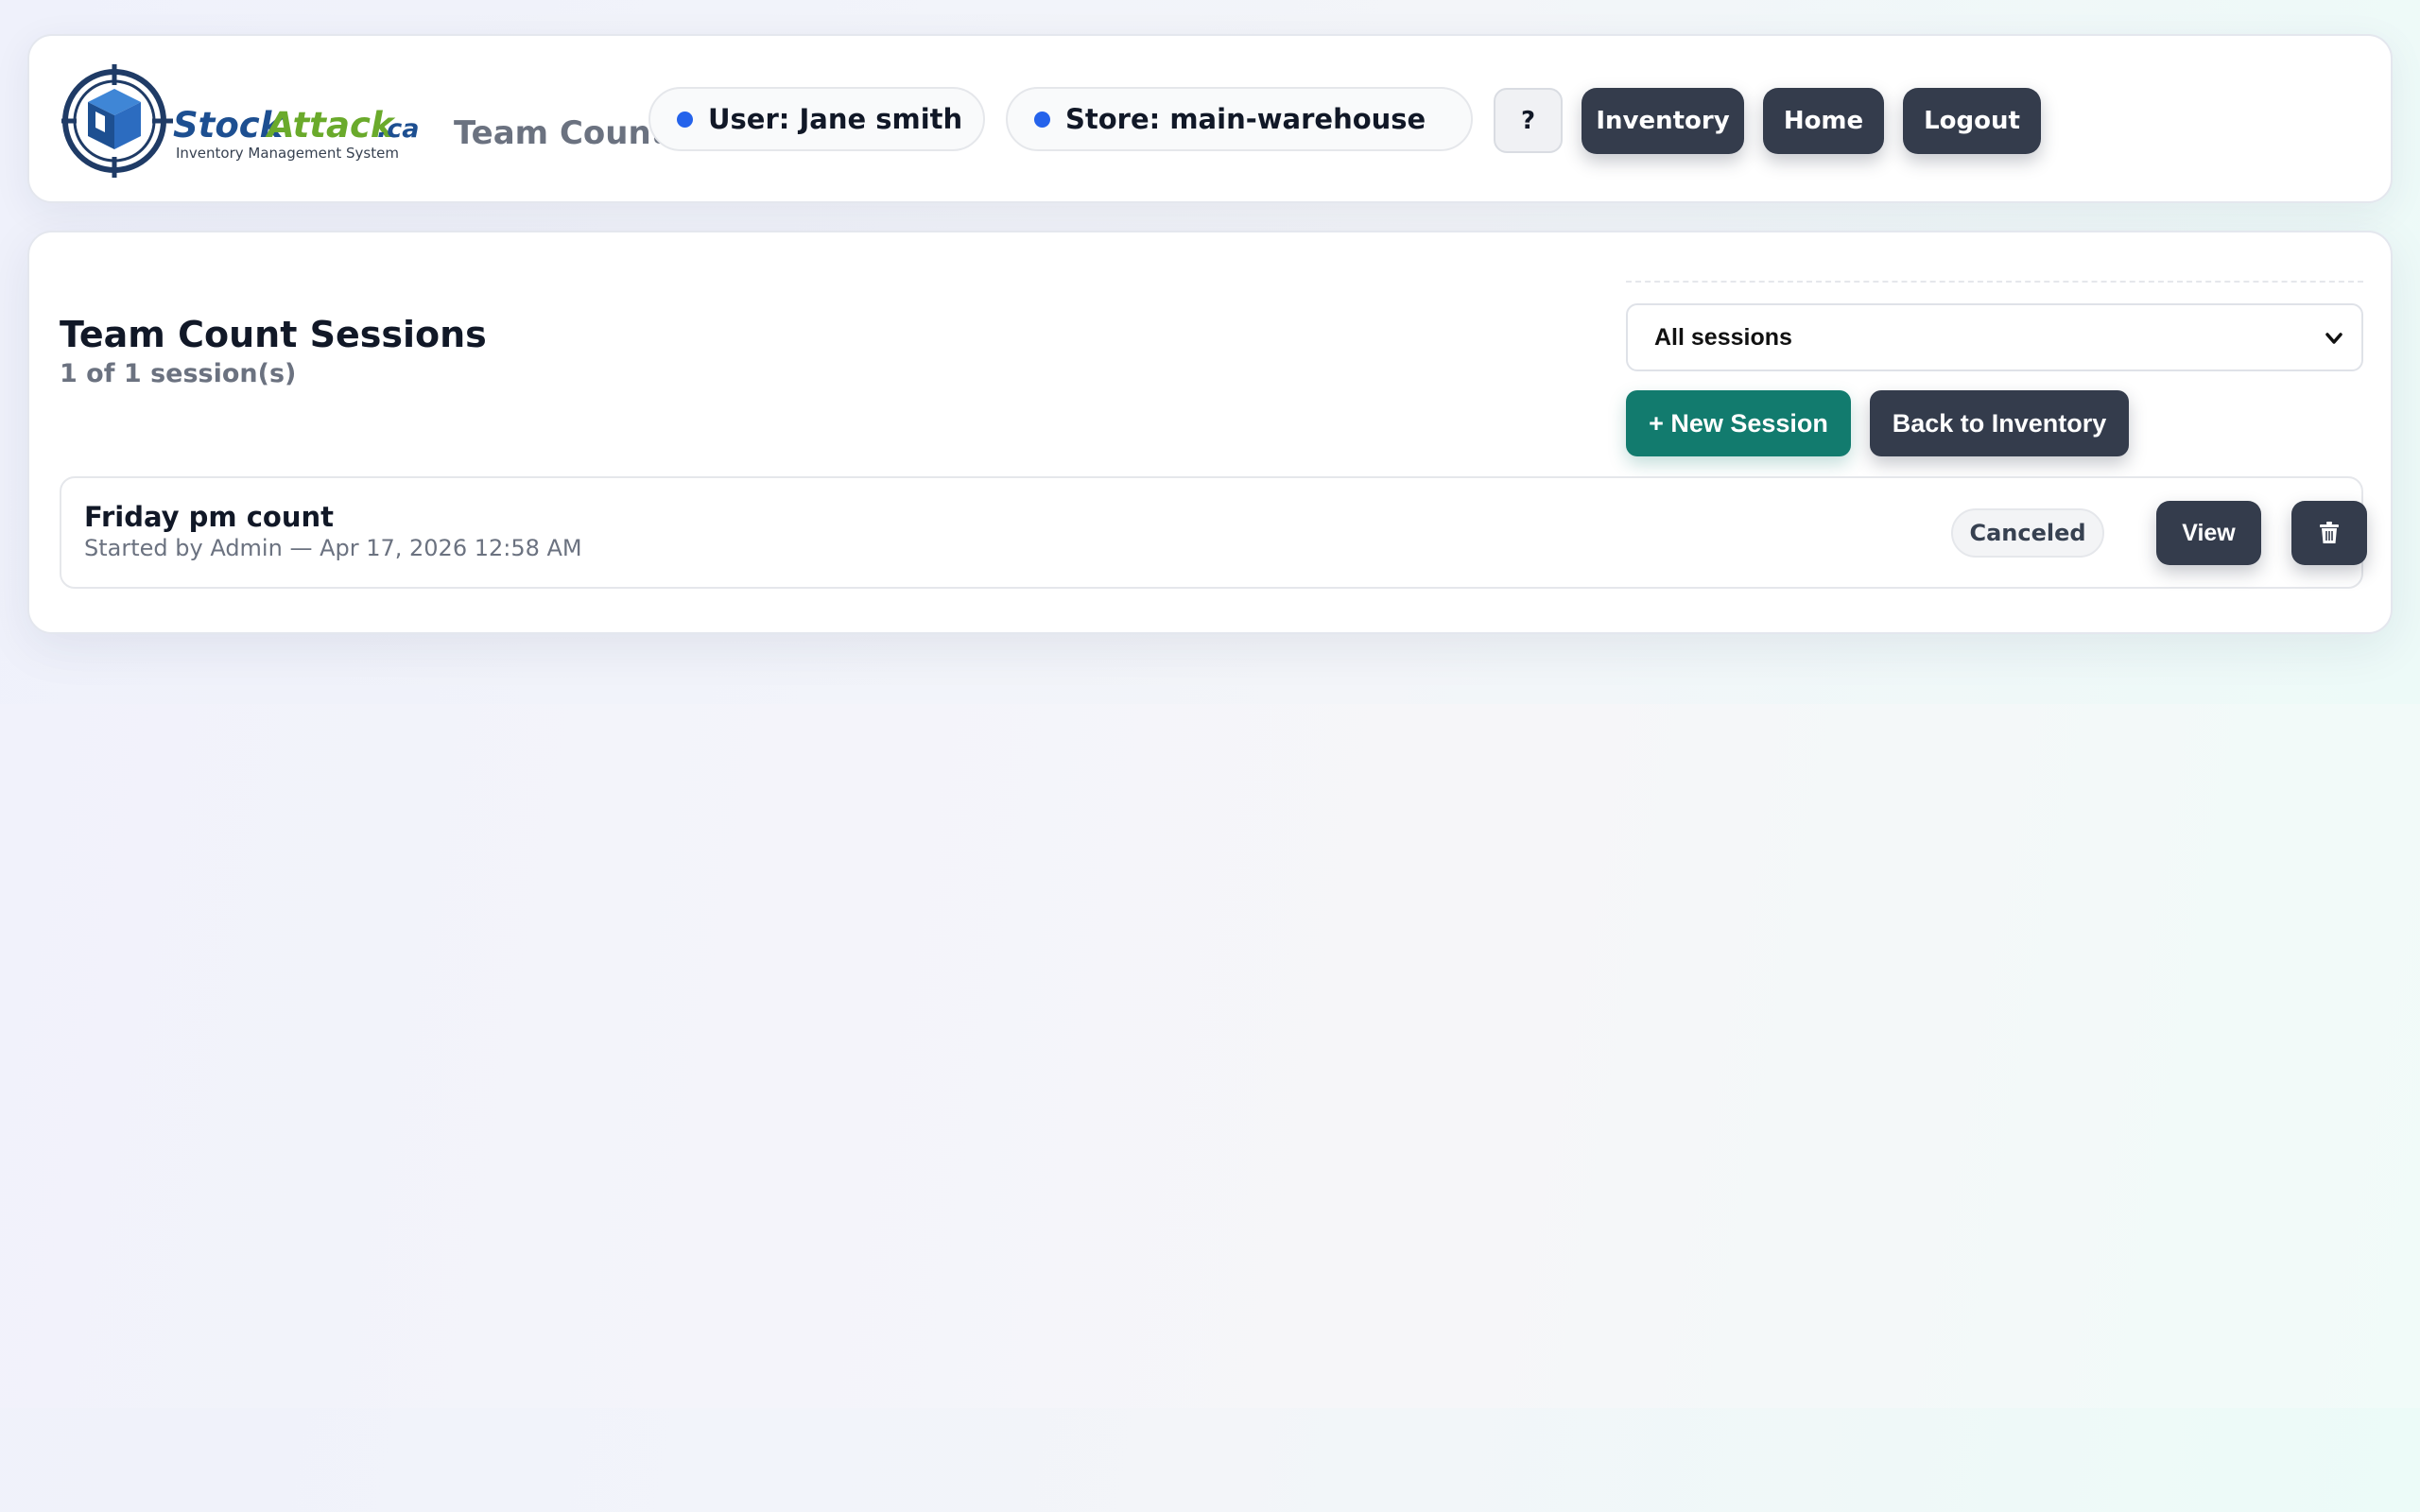  Describe the element at coordinates (835, 119) in the screenshot. I see `user-pill-label: User: Jane smith` at that location.